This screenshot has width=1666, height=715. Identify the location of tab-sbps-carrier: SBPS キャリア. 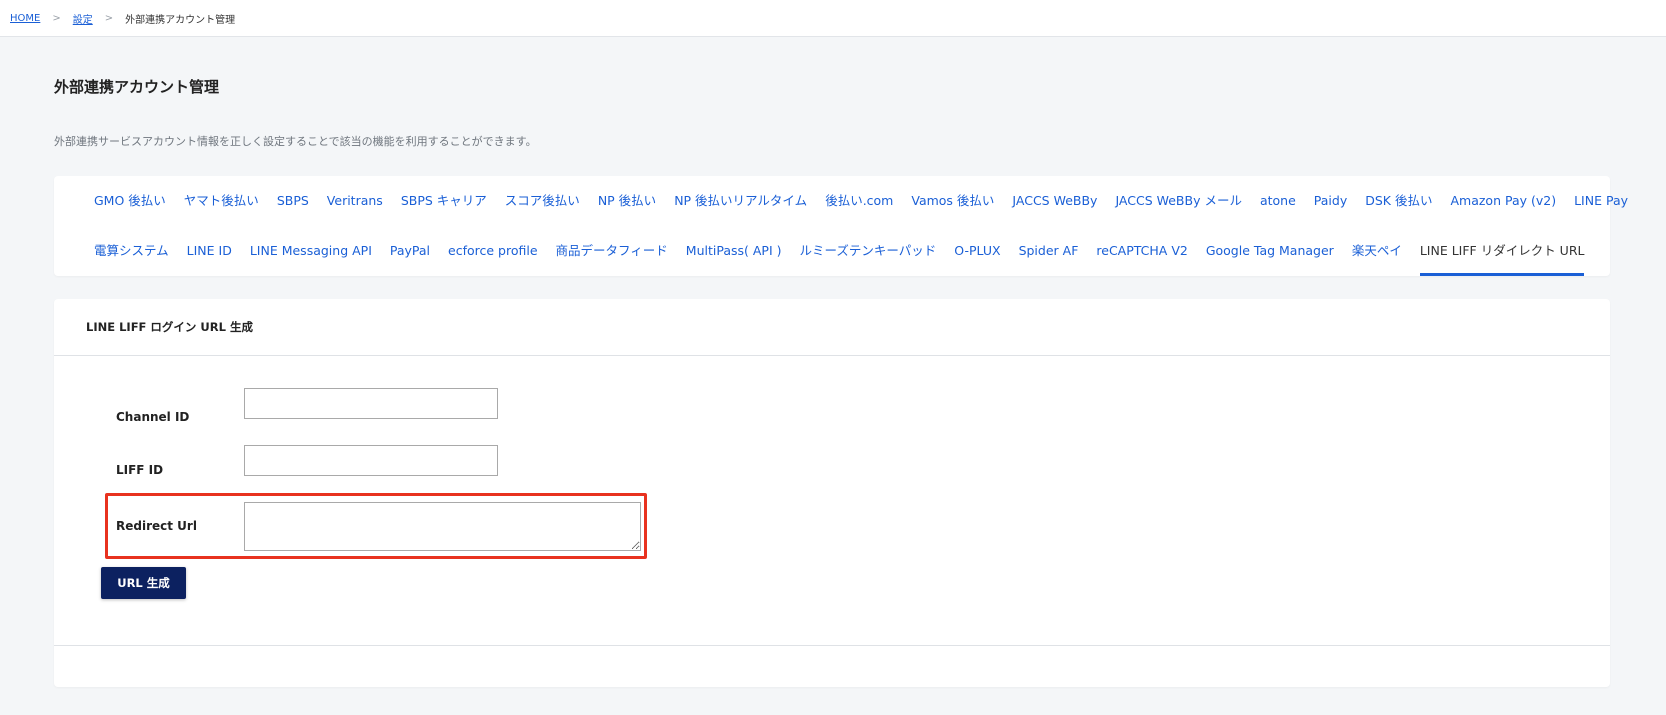
(444, 201).